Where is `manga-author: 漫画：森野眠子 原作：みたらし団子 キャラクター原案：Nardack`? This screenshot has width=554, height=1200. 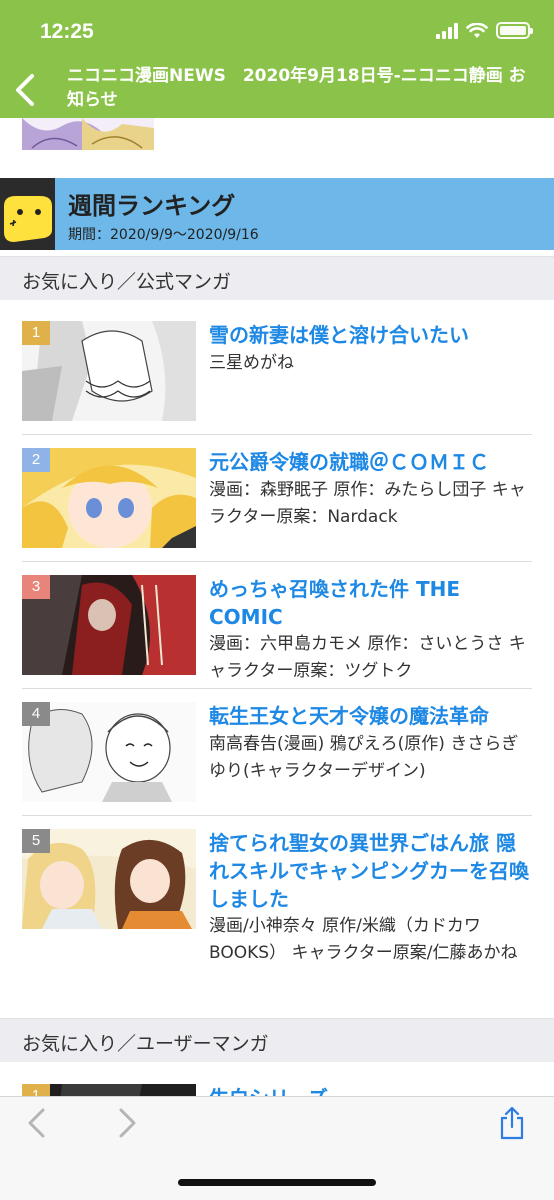
manga-author: 漫画：森野眠子 原作：みたらし団子 キャラクター原案：Nardack is located at coordinates (367, 503).